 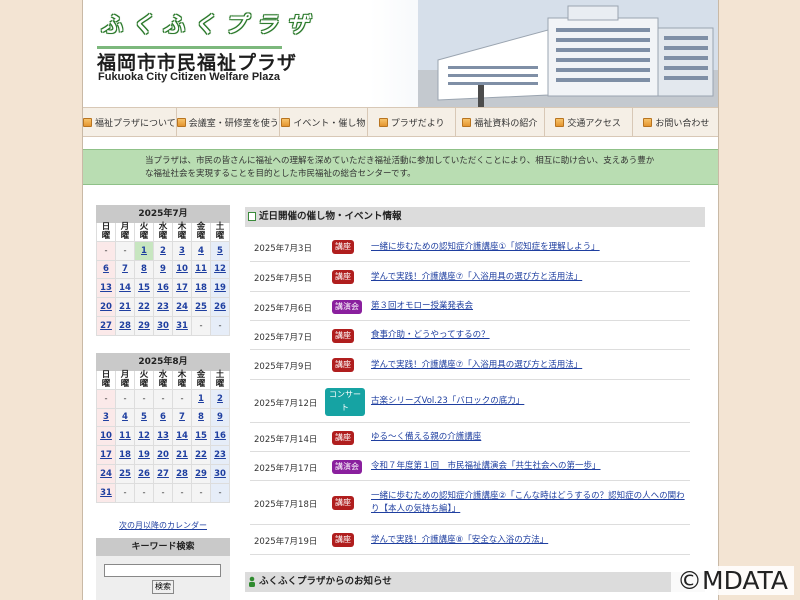 What do you see at coordinates (144, 380) in the screenshot?
I see `calendar-weekday: 火曜` at bounding box center [144, 380].